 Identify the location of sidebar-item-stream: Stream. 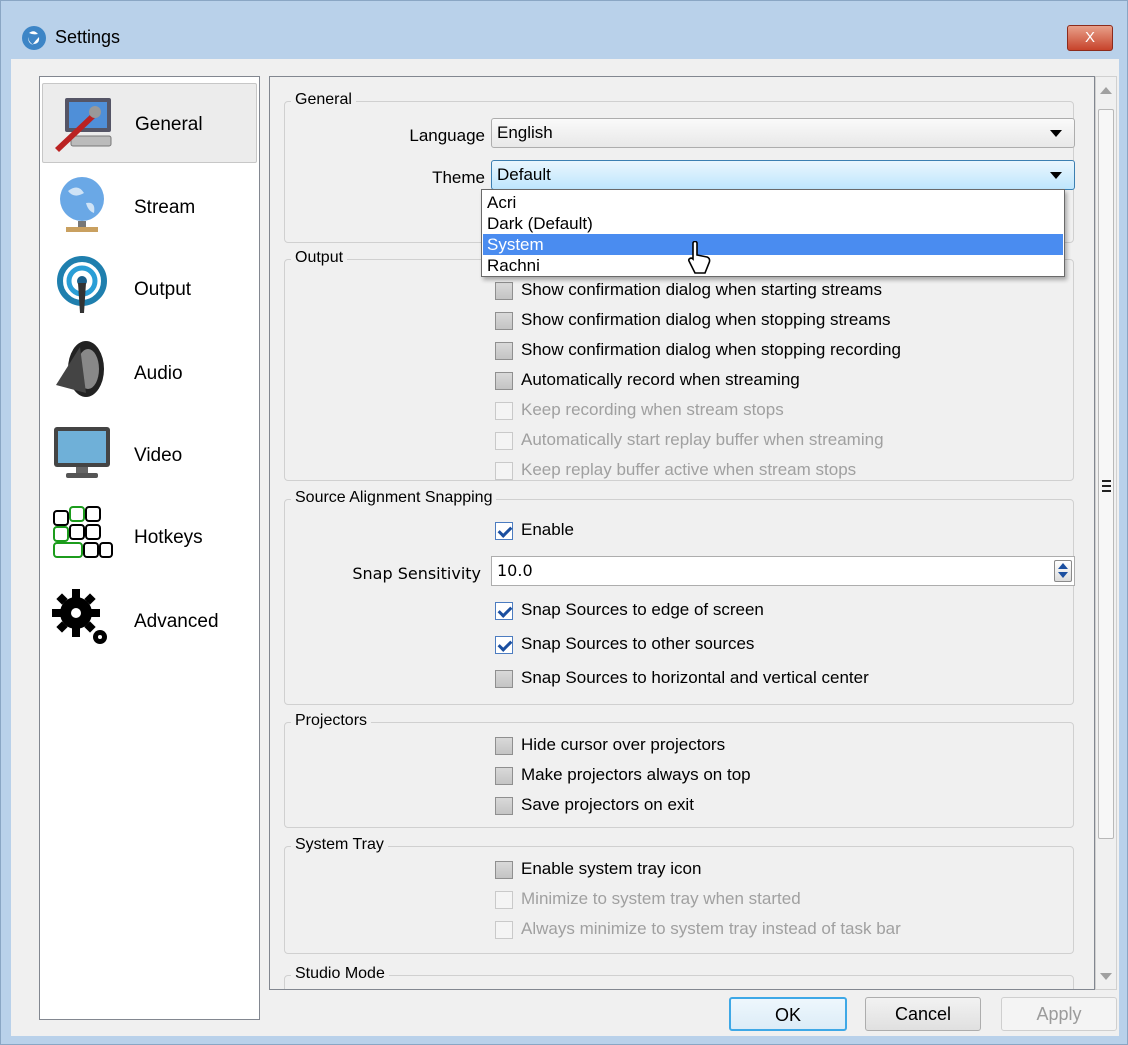
(149, 207).